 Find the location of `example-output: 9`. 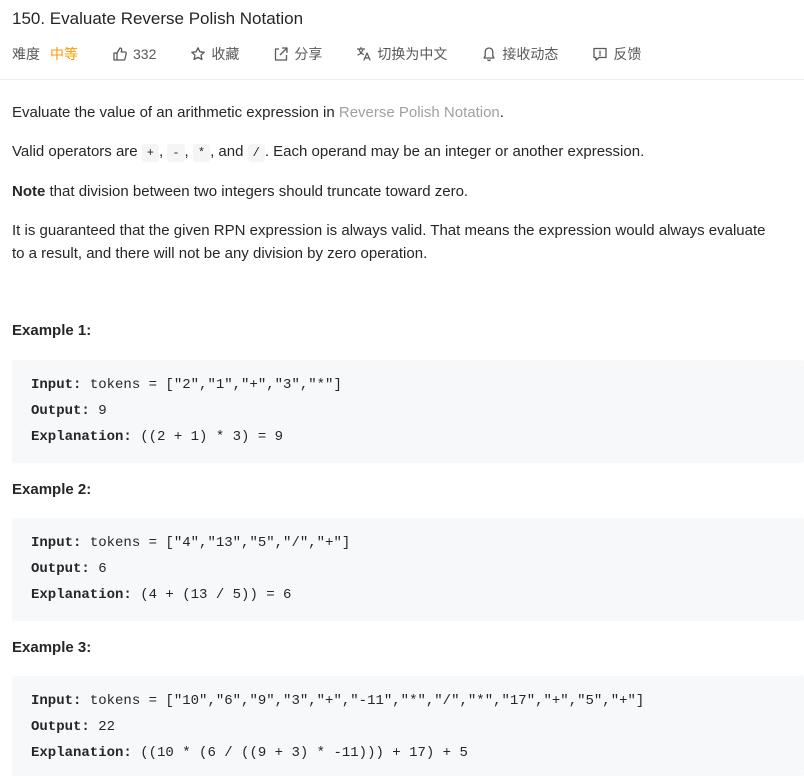

example-output: 9 is located at coordinates (98, 411).